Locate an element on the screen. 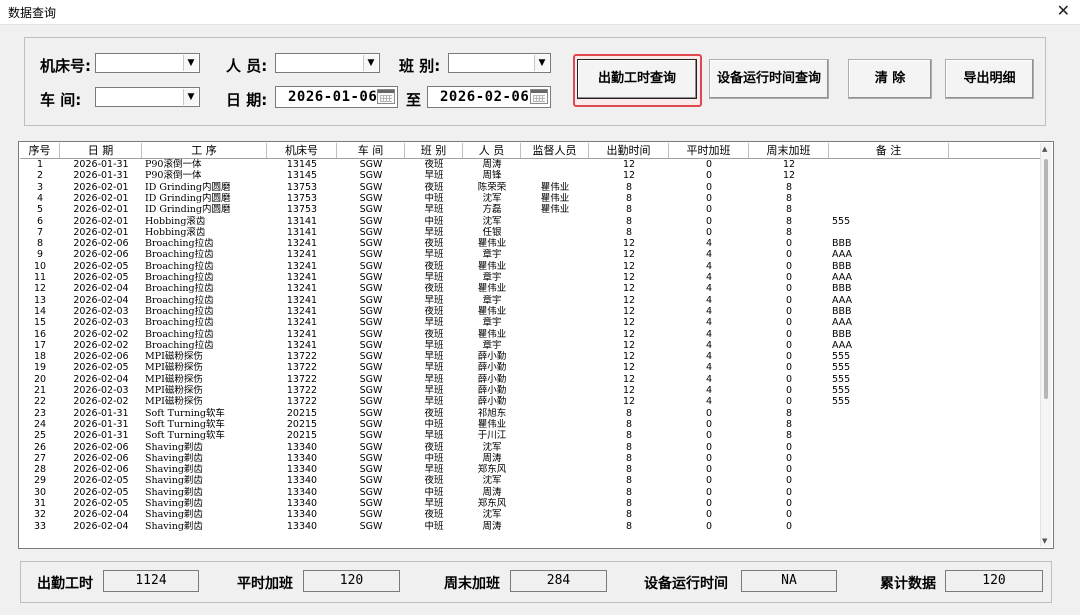 The image size is (1080, 615). table-row: 1 2026-01-31 P90滚倒一体 13145 SGW 夜班 周涛 12 0 12 is located at coordinates (530, 164).